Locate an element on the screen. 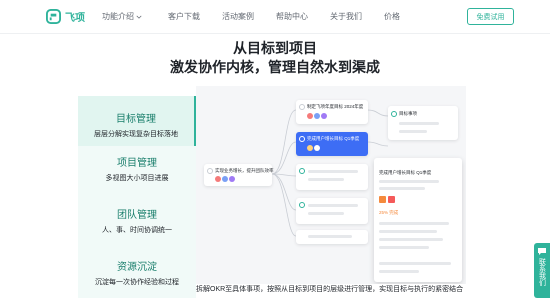 The width and height of the screenshot is (550, 298). feature-item-resources: 资源沉淀 沉淀每一次协作经验和过程 is located at coordinates (137, 278).